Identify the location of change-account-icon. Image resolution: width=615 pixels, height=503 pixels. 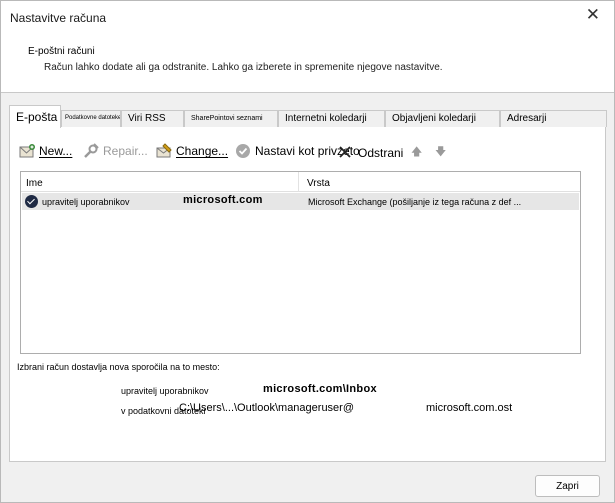
(164, 151).